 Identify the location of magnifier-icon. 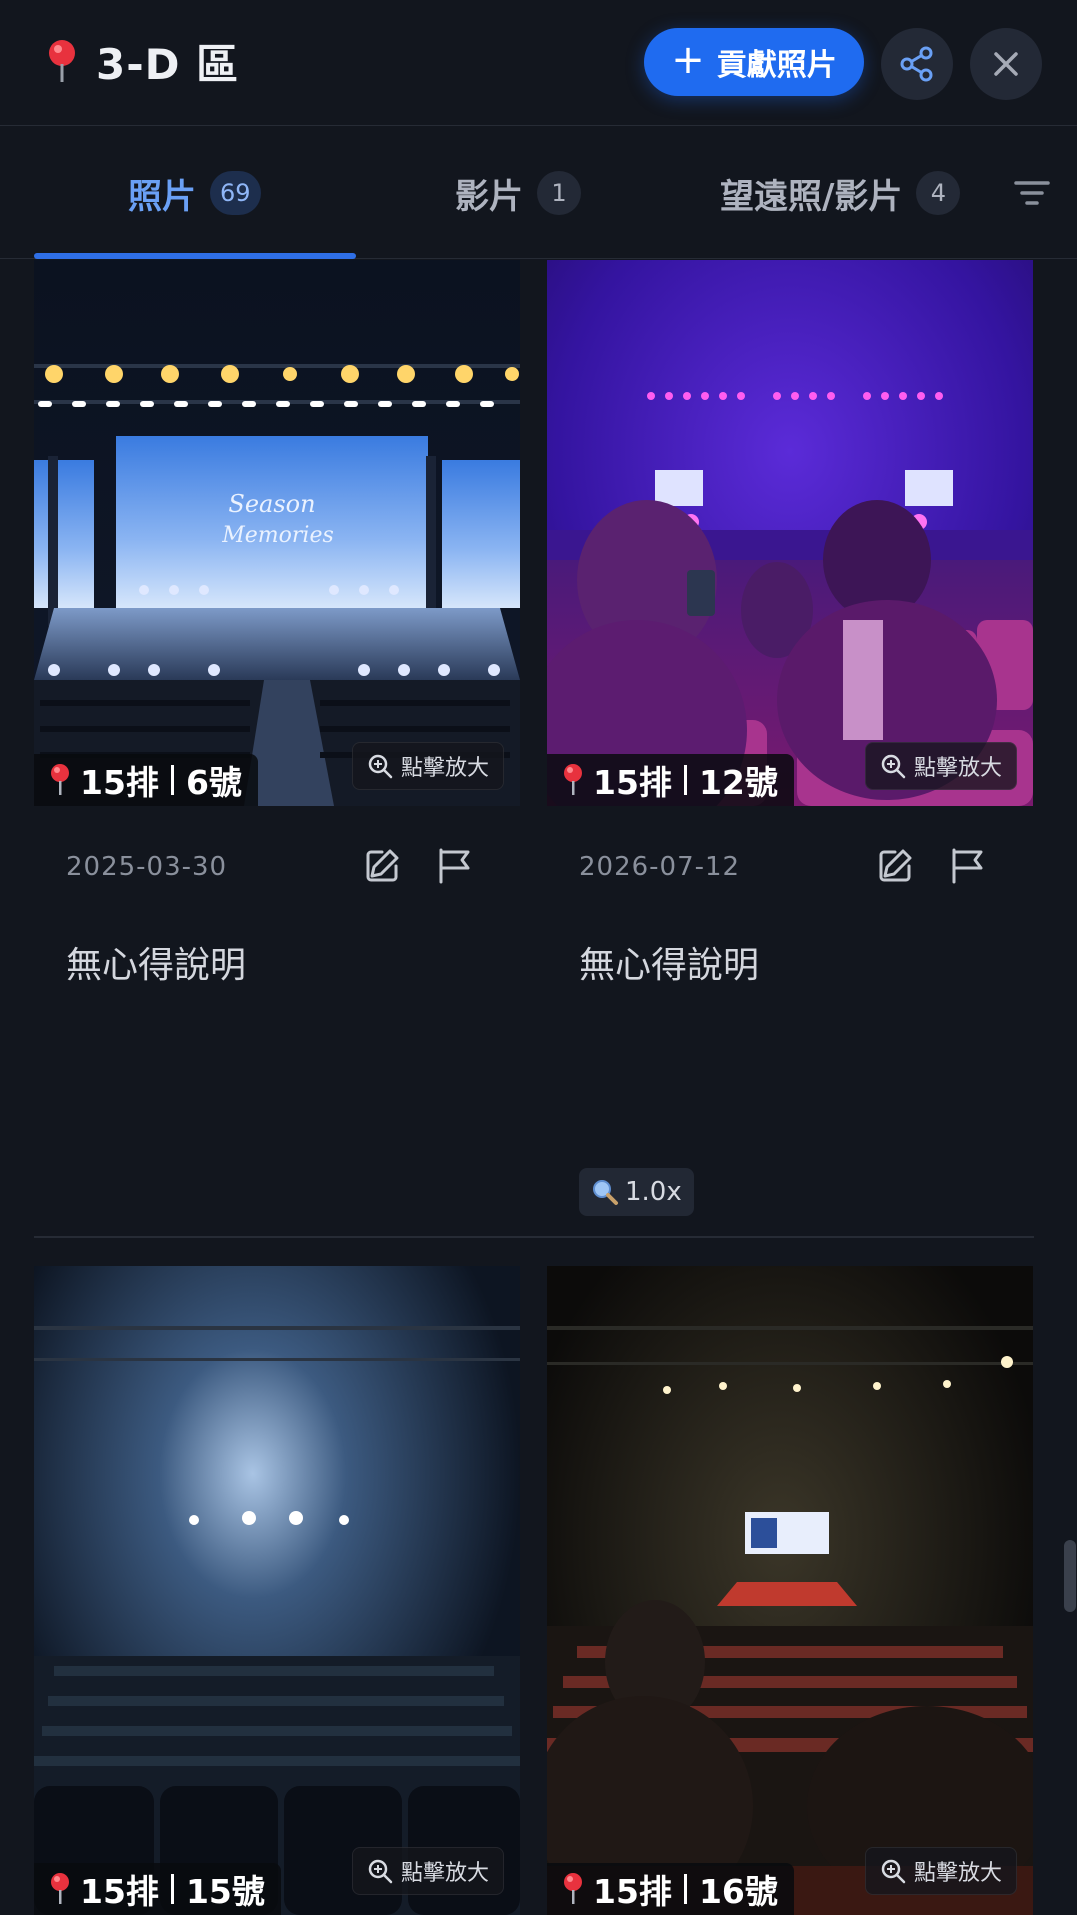
(605, 1192).